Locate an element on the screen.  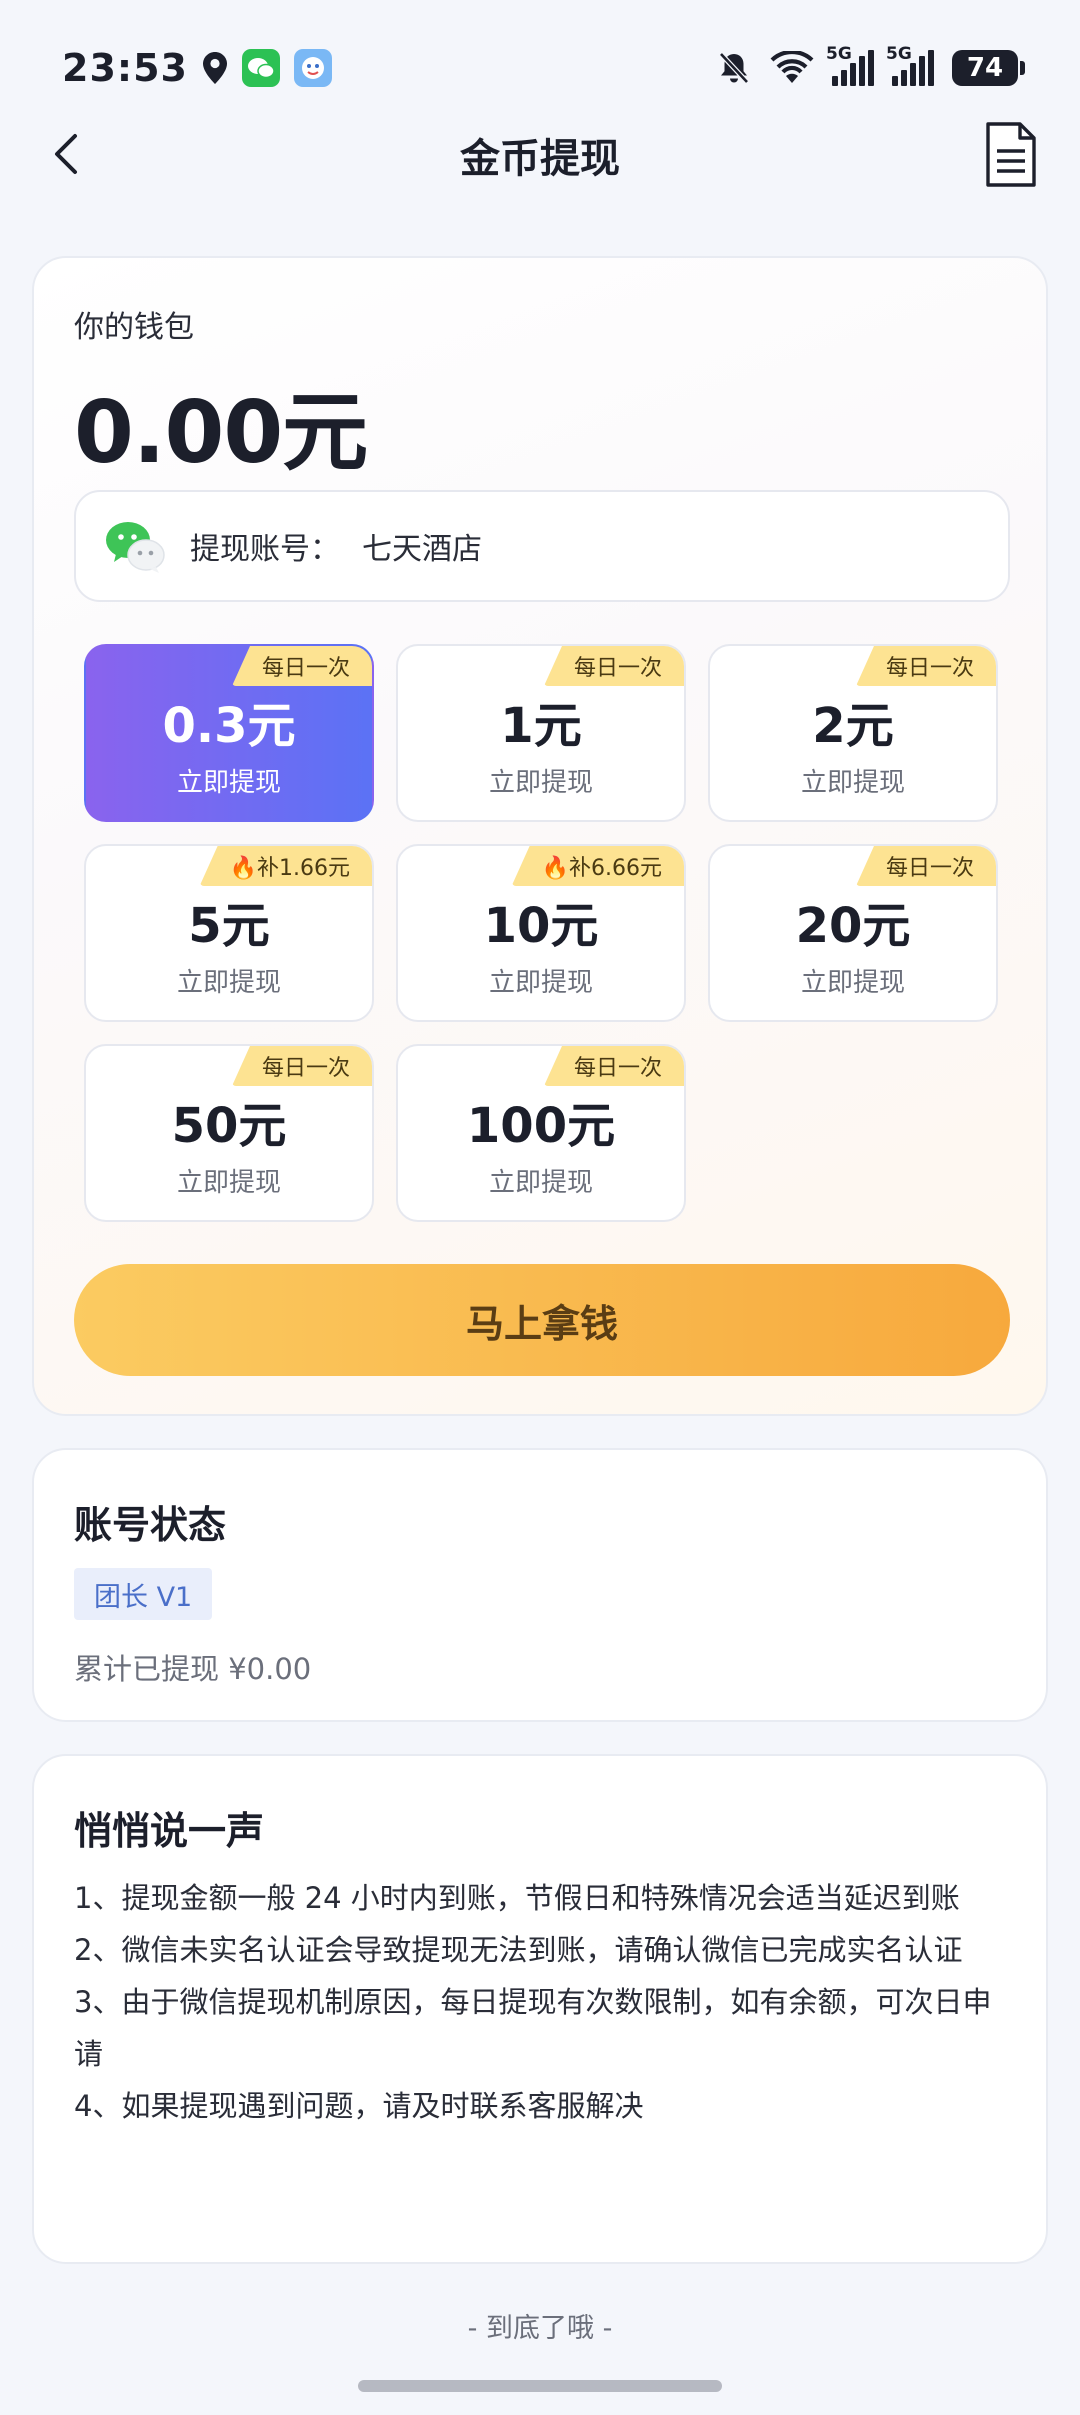
amount-option: 🔥补6.66元 10元 立即提现 is located at coordinates (541, 933).